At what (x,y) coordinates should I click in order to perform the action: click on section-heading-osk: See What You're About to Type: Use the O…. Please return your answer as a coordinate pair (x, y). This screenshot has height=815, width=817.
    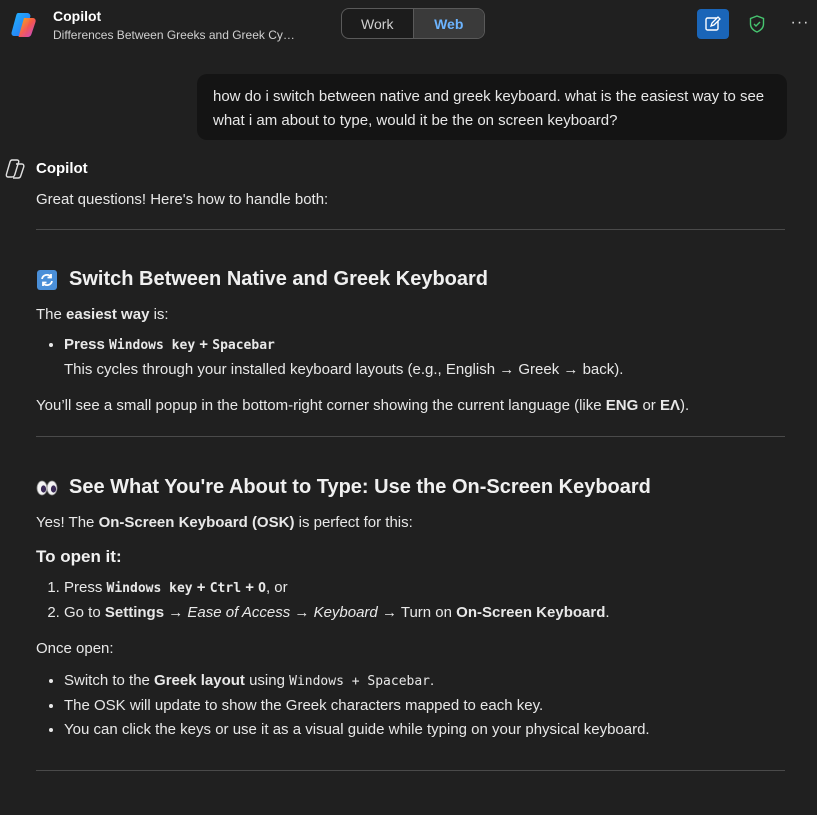
    Looking at the image, I should click on (411, 487).